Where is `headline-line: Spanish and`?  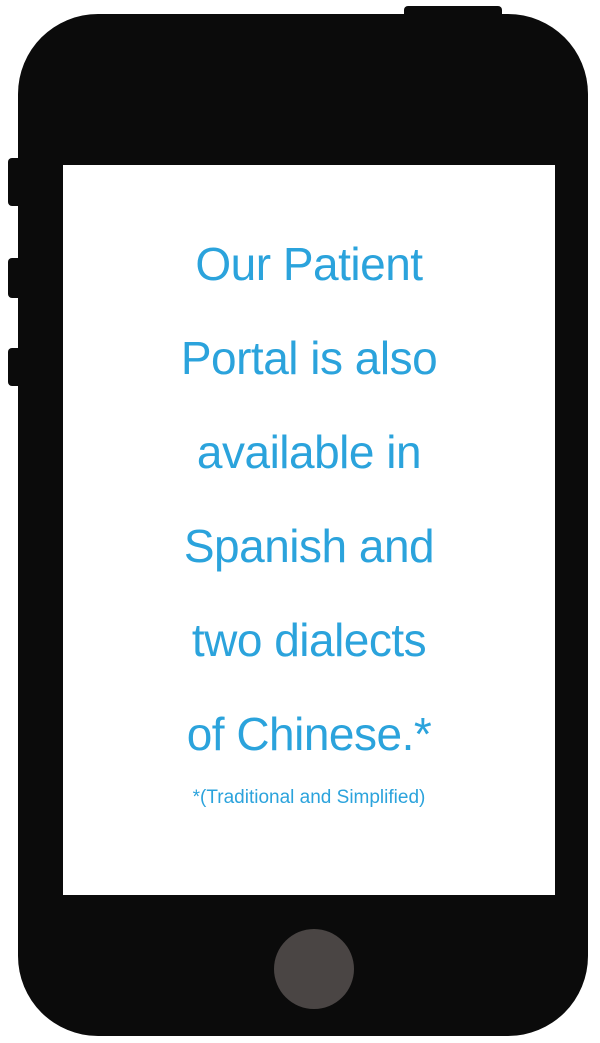 headline-line: Spanish and is located at coordinates (309, 546).